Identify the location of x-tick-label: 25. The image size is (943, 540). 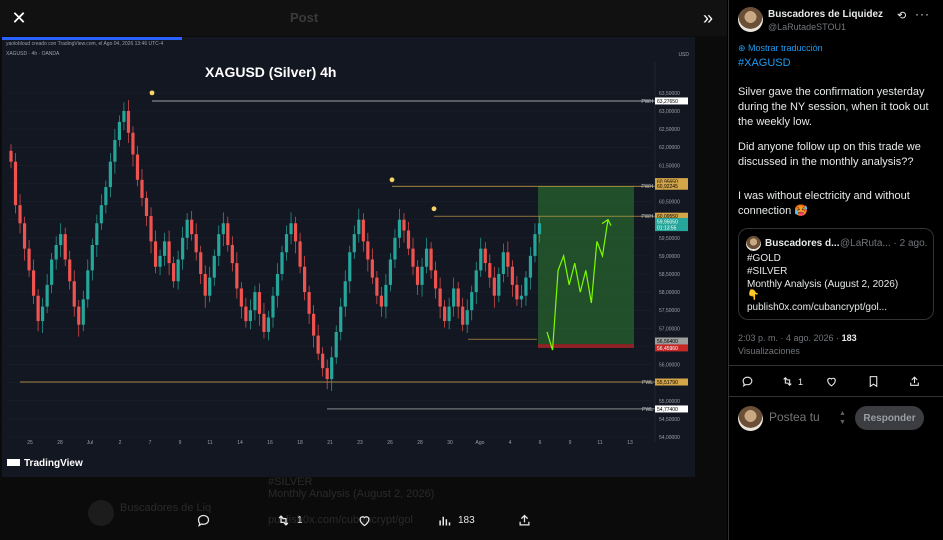
(30, 443).